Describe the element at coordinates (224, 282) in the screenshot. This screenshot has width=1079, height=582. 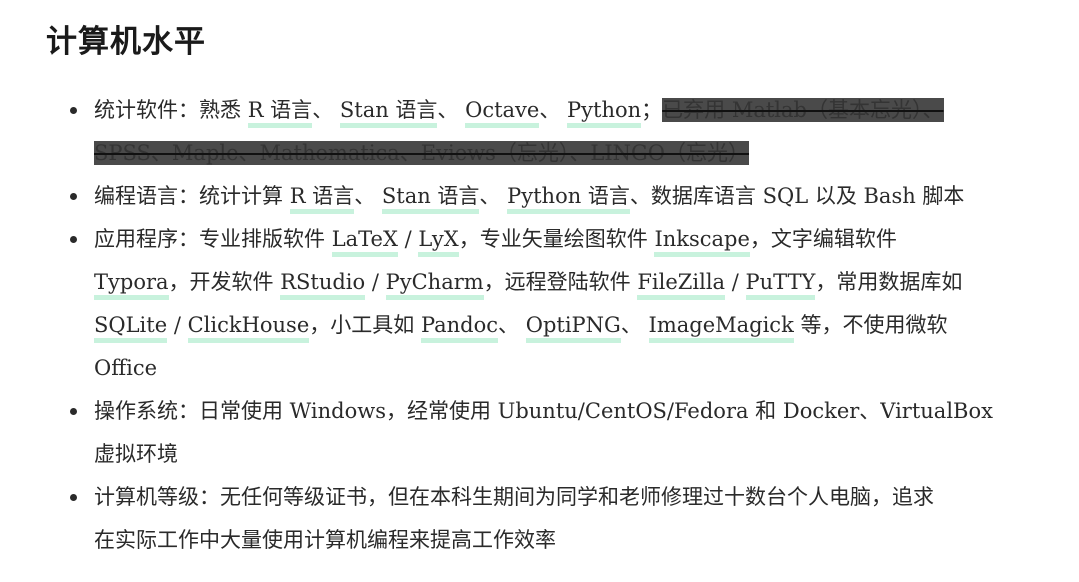
I see `text: ，开发软件` at that location.